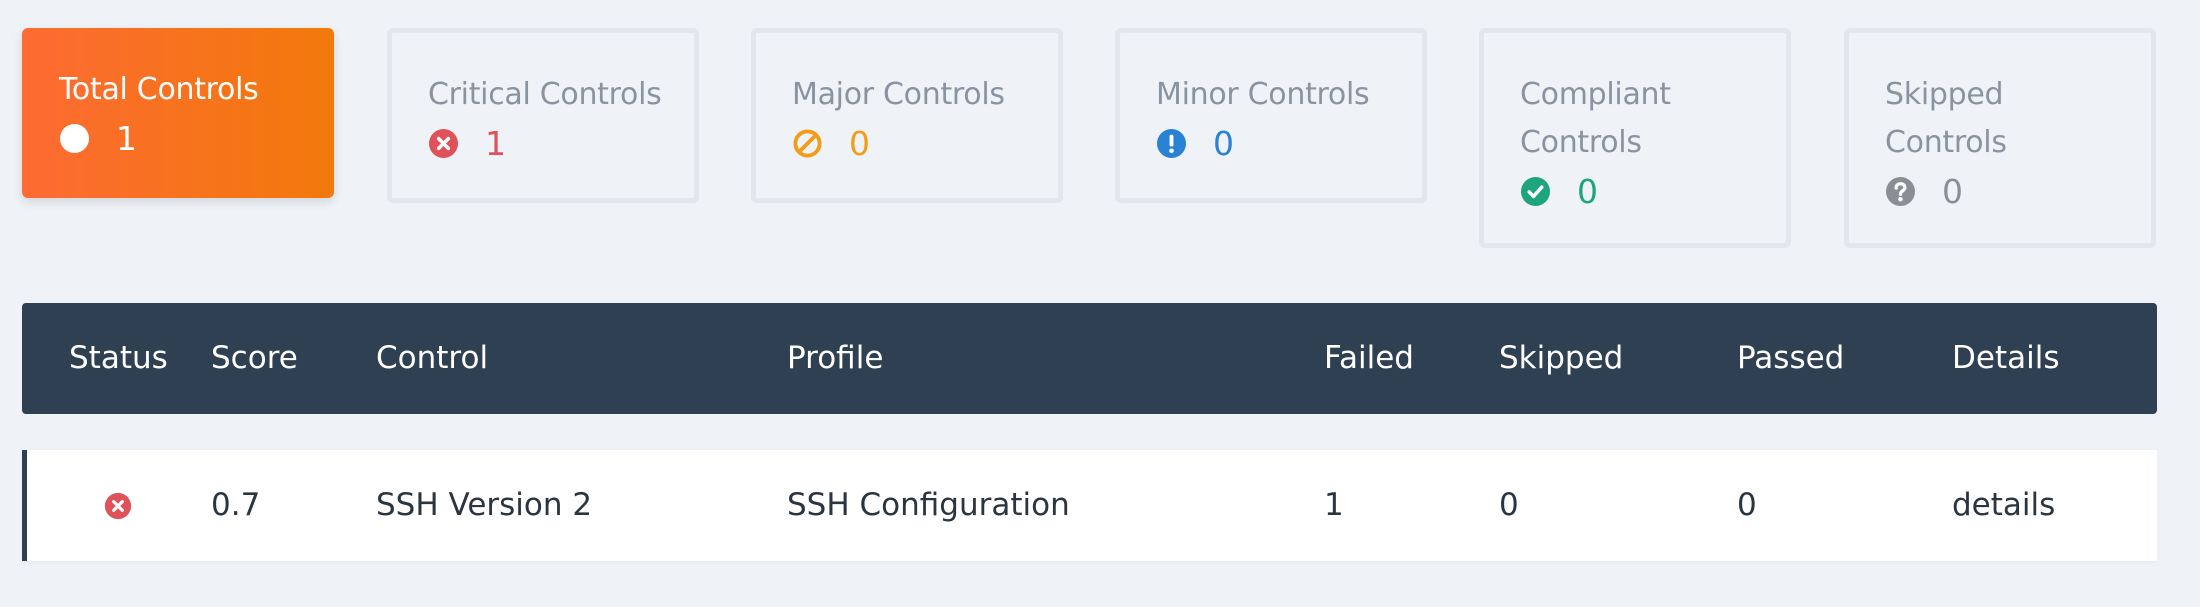 The image size is (2200, 607). Describe the element at coordinates (1271, 115) in the screenshot. I see `filter-minor-controls: Minor Controls 0` at that location.